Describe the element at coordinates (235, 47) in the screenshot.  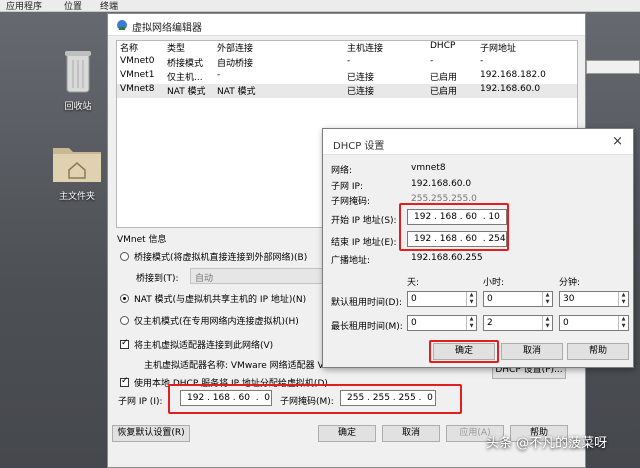
I see `column-external: 外部连接` at that location.